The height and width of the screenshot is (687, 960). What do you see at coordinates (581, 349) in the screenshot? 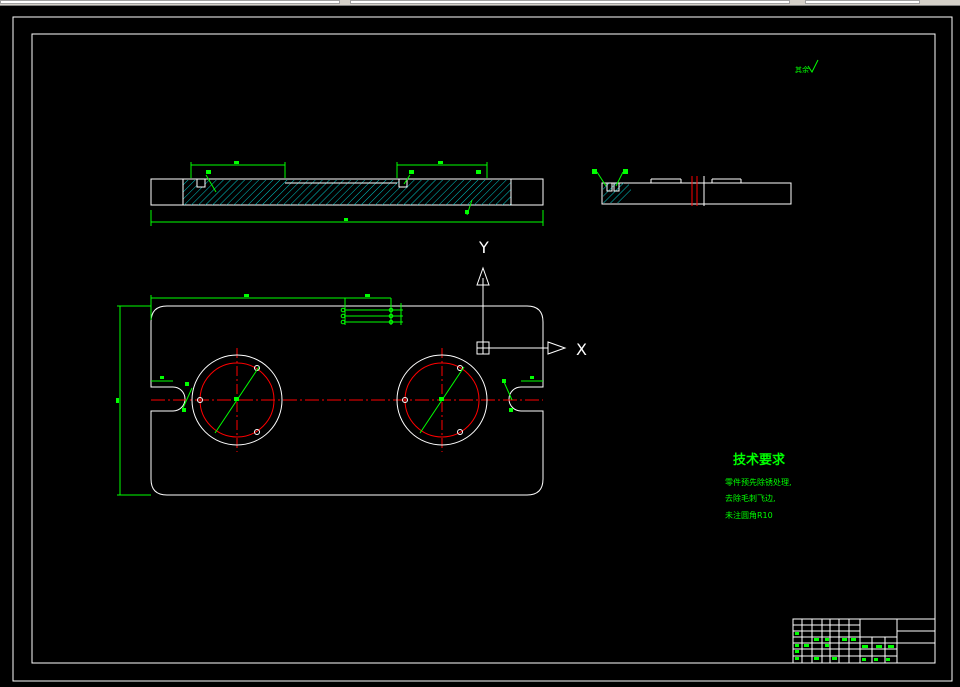
I see `ucs-x-label: X` at bounding box center [581, 349].